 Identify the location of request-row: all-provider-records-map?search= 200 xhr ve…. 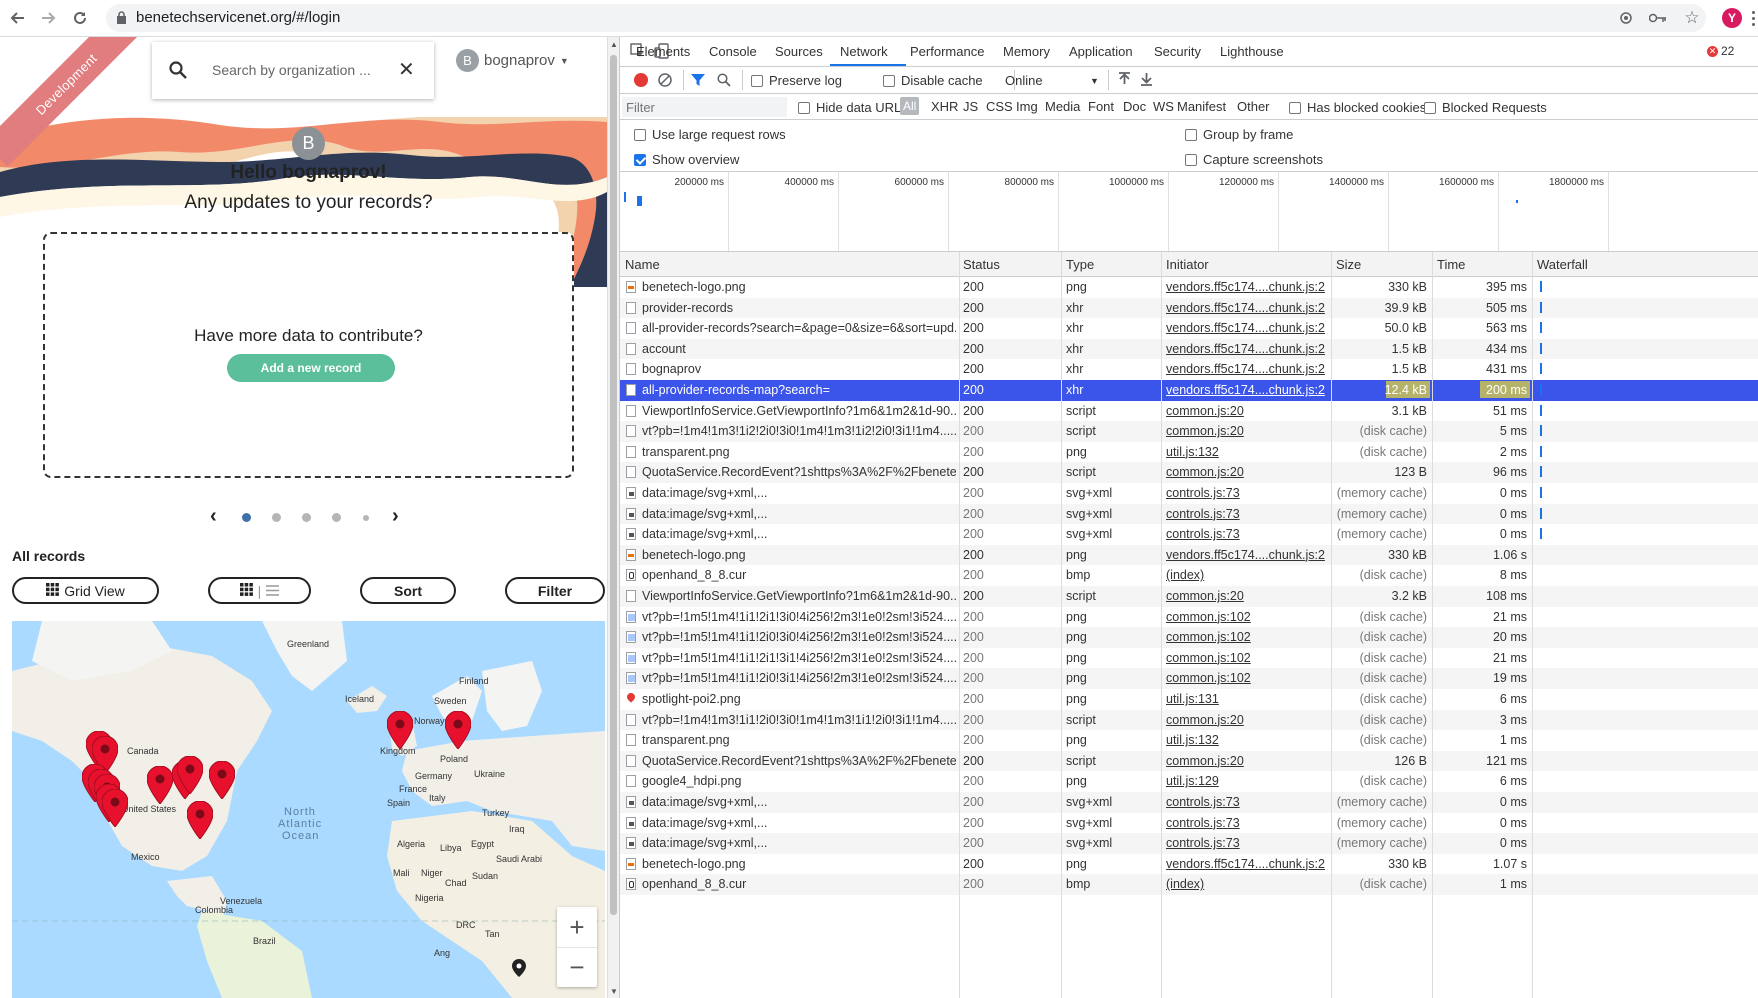
(1189, 390).